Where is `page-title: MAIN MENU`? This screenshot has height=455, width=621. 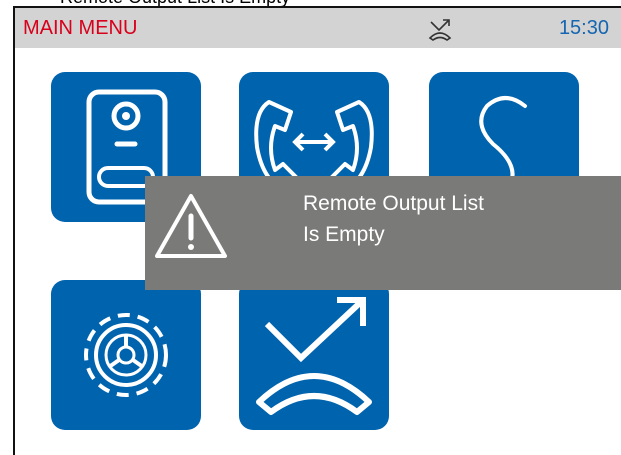
page-title: MAIN MENU is located at coordinates (80, 28).